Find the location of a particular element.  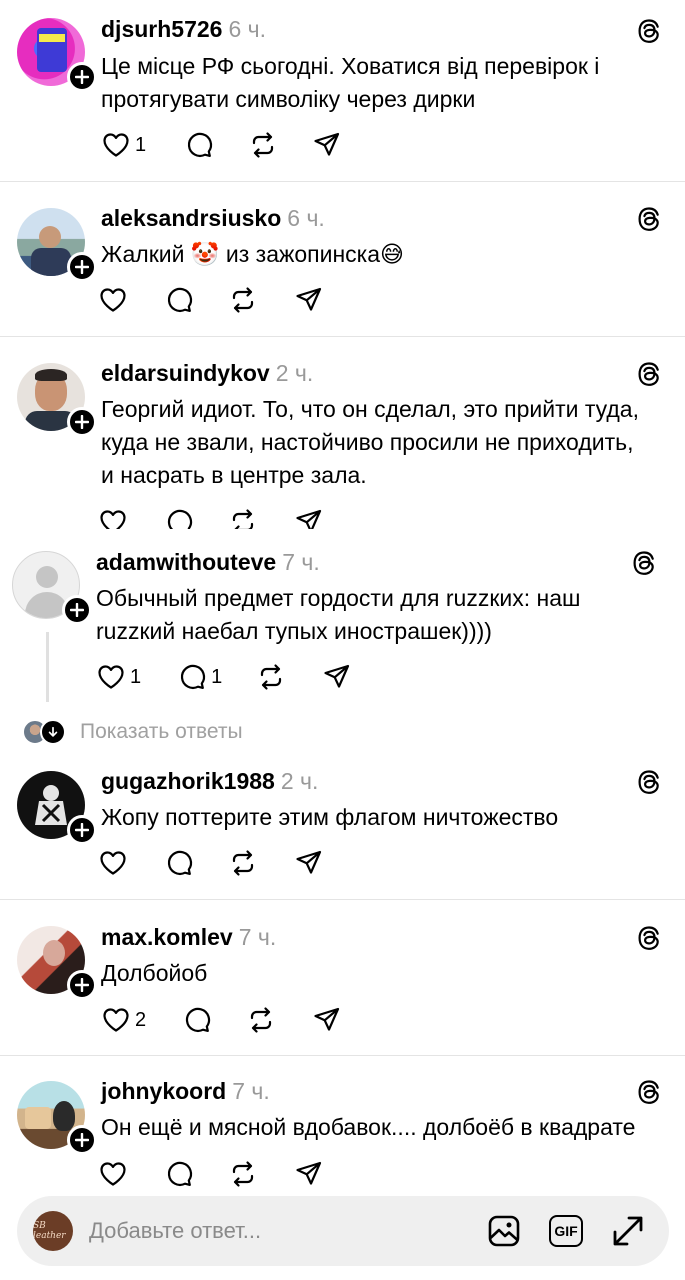

post-actions: 2 is located at coordinates (221, 1020).